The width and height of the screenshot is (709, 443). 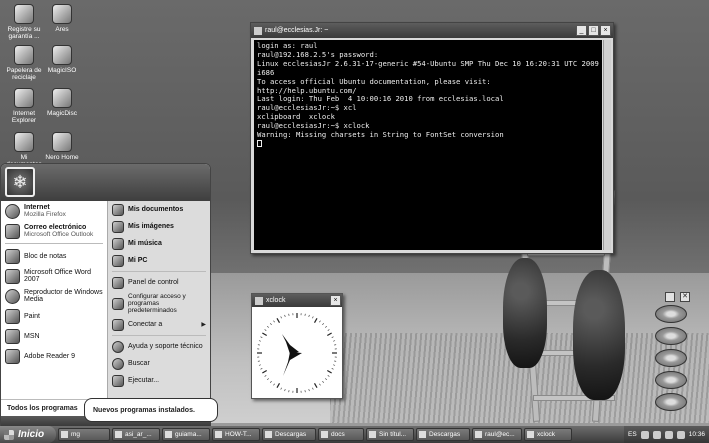 I want to click on terminal-icon, so click(x=478, y=434).